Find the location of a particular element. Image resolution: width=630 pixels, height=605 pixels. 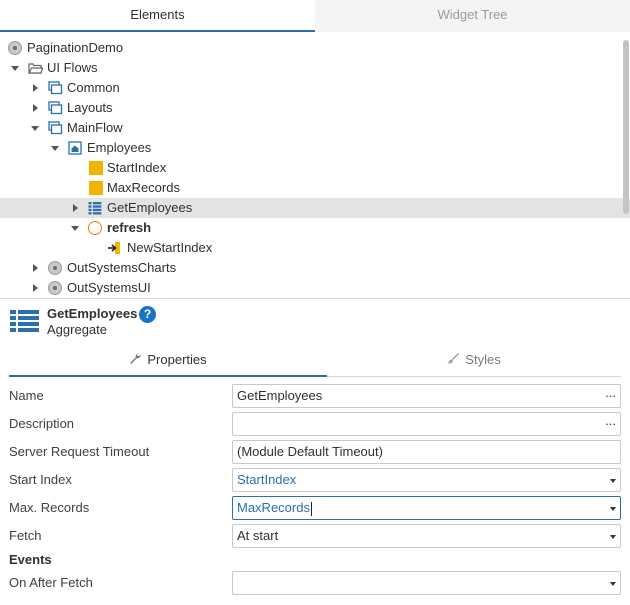

folder-open-icon is located at coordinates (36, 68).